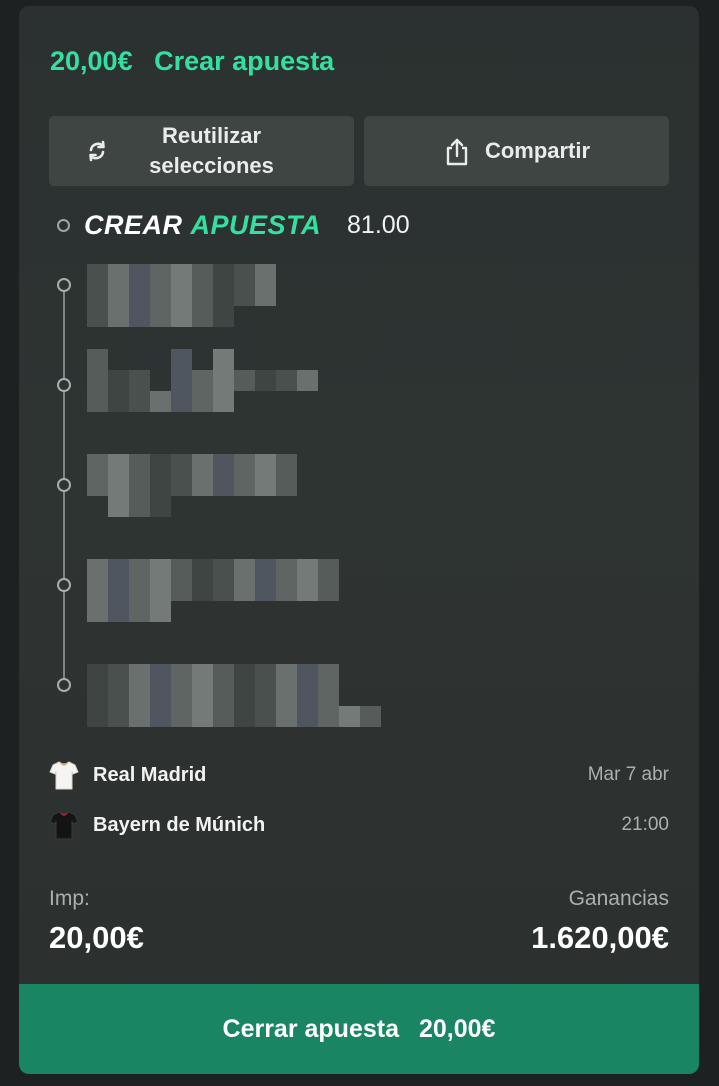 The height and width of the screenshot is (1086, 719). What do you see at coordinates (64, 775) in the screenshot?
I see `white-shirt-icon` at bounding box center [64, 775].